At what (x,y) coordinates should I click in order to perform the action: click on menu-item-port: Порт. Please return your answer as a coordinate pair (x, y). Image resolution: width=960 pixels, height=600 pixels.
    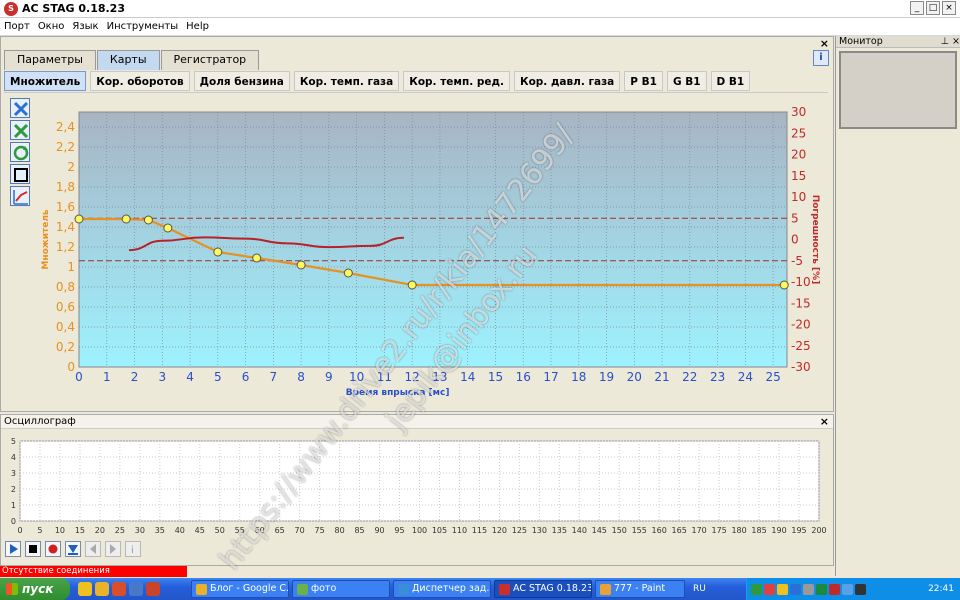
    Looking at the image, I should click on (17, 26).